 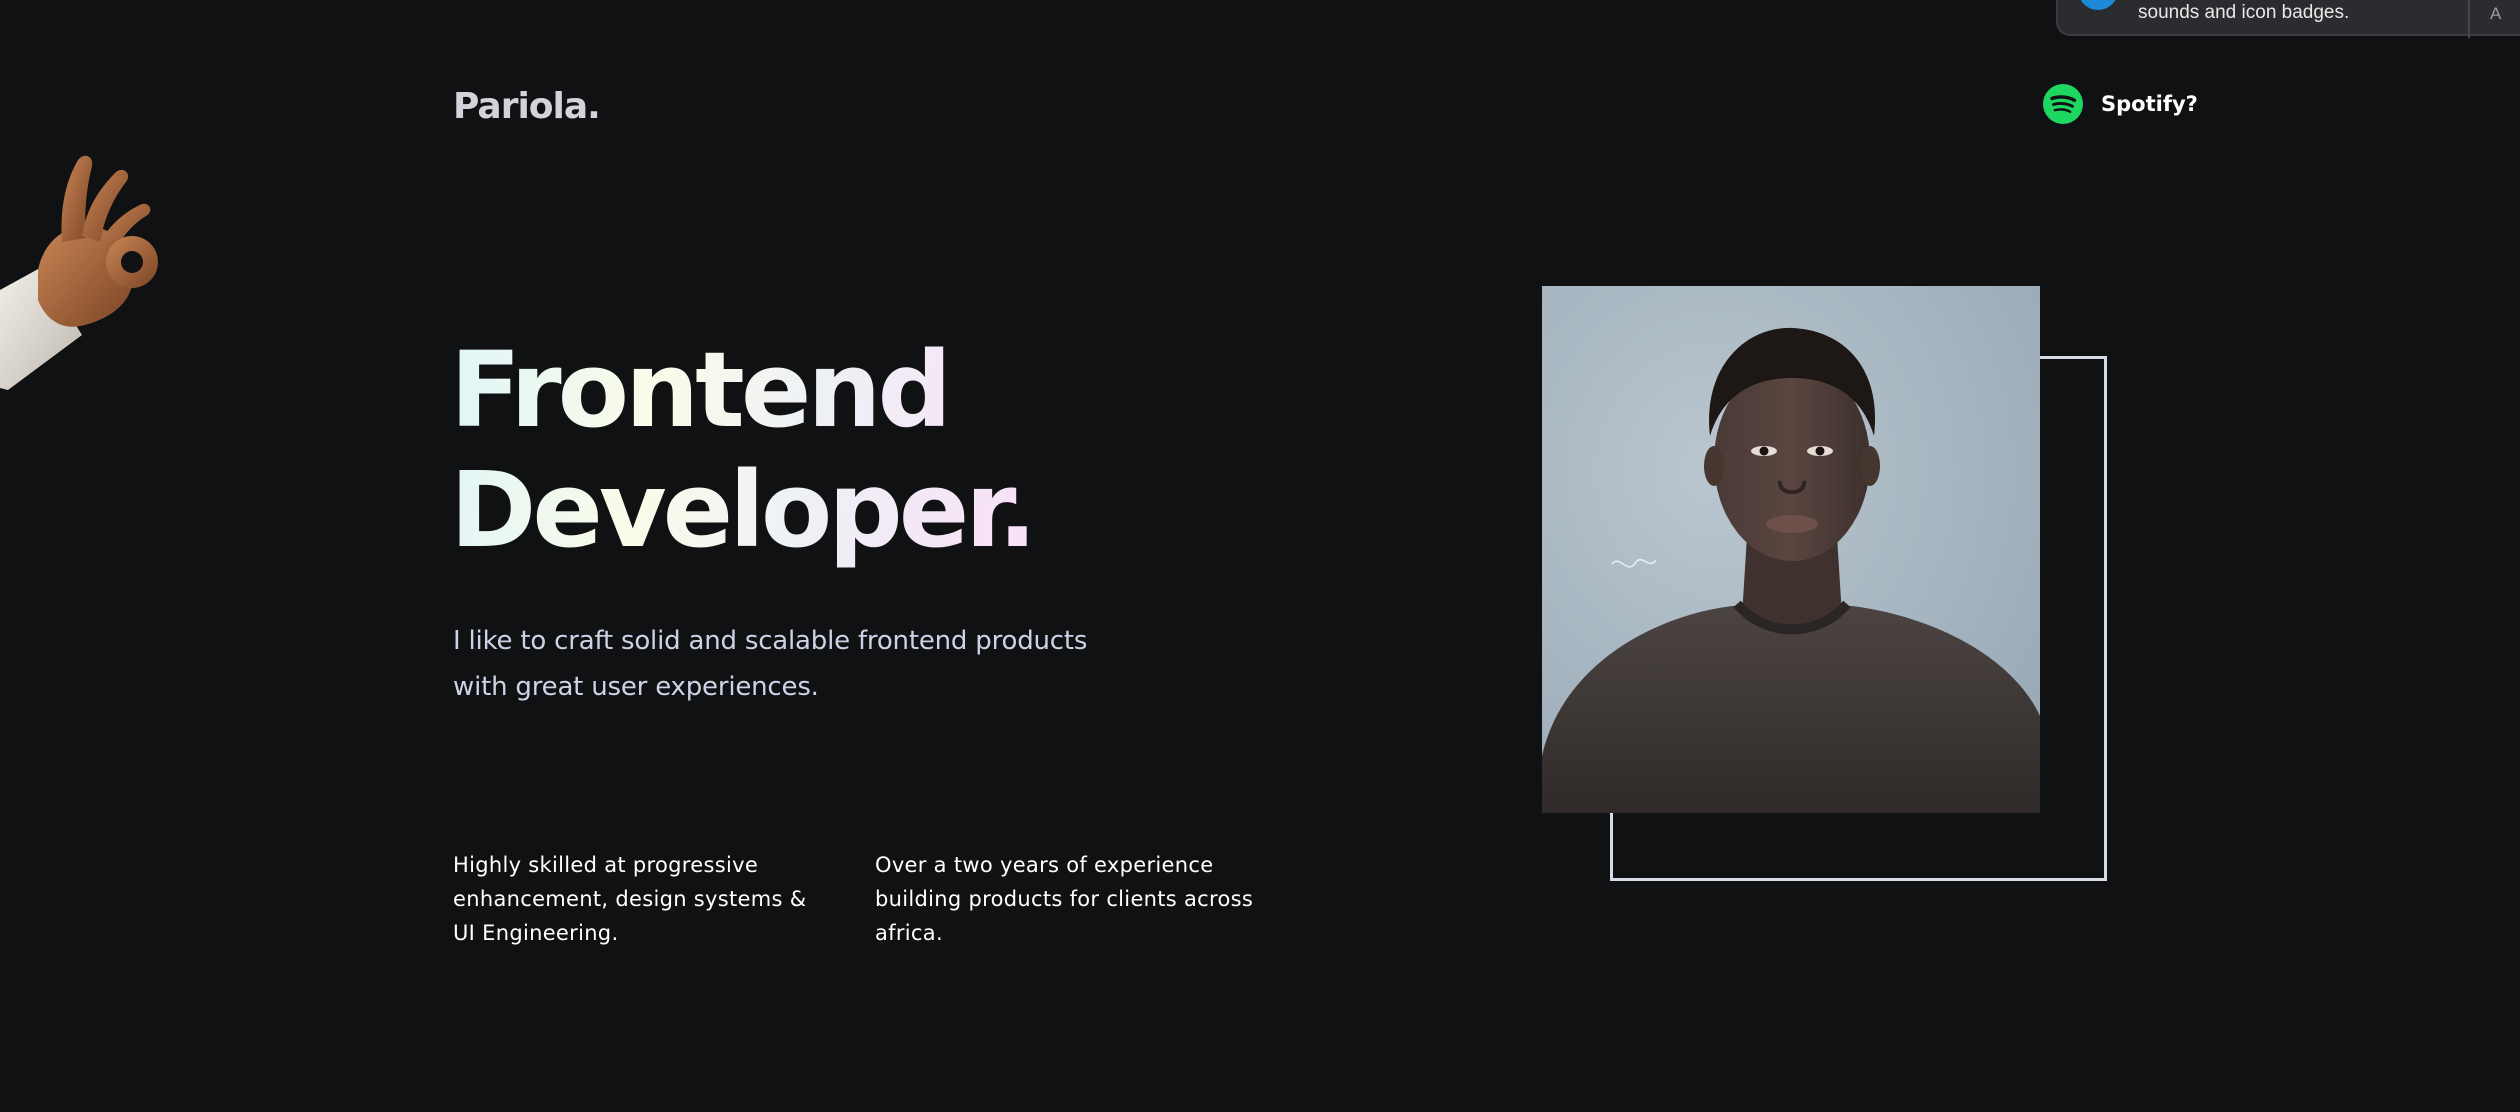 What do you see at coordinates (79, 272) in the screenshot?
I see `ok-hand-icon` at bounding box center [79, 272].